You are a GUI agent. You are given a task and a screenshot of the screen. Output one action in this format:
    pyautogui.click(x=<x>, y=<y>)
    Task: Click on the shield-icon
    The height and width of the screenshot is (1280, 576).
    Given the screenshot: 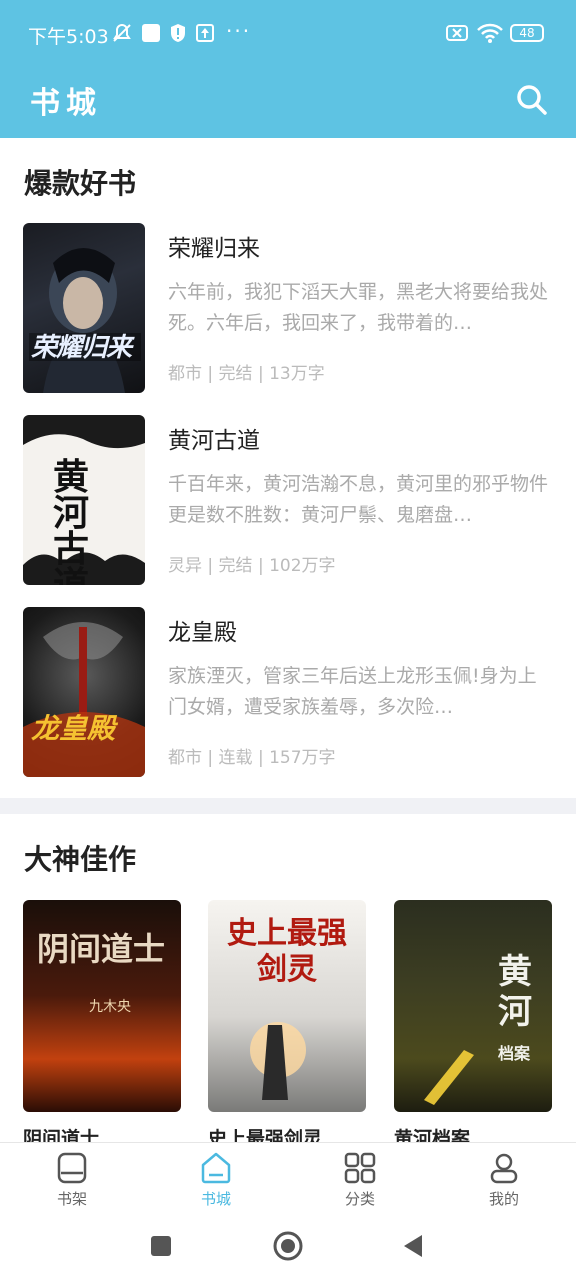 What is the action you would take?
    pyautogui.click(x=178, y=33)
    